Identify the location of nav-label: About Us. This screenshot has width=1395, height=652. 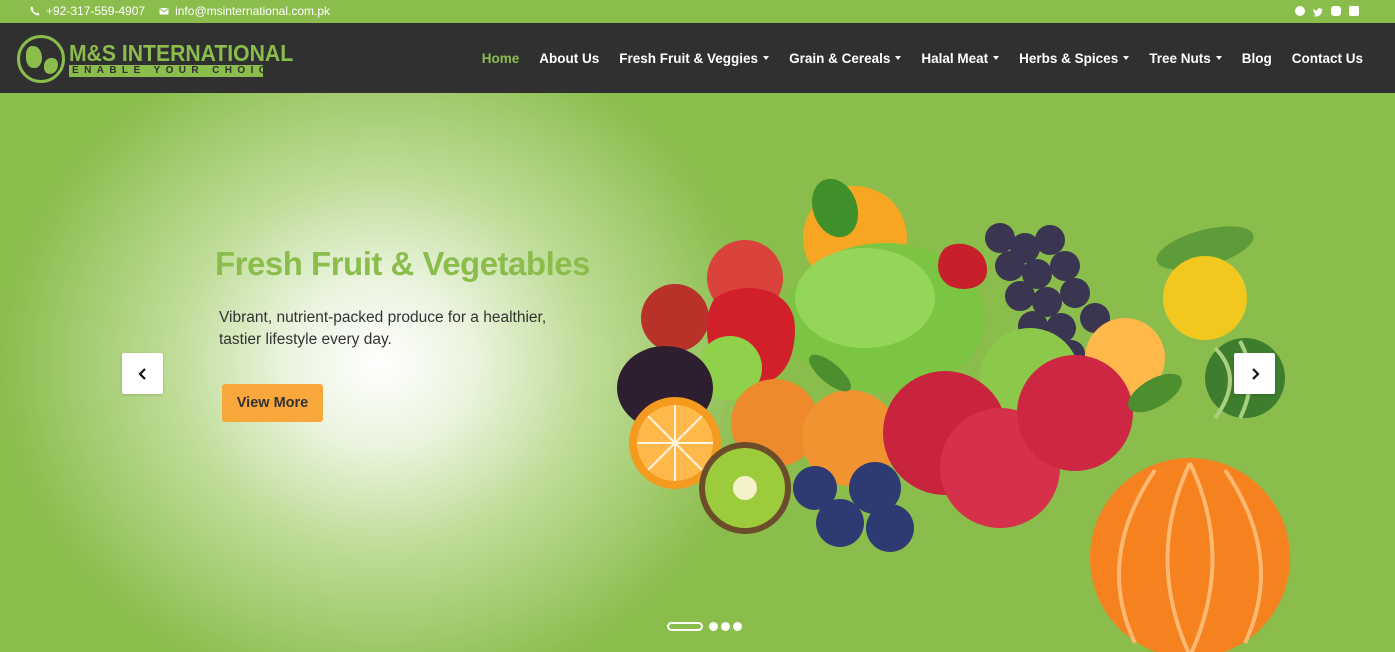
(569, 58).